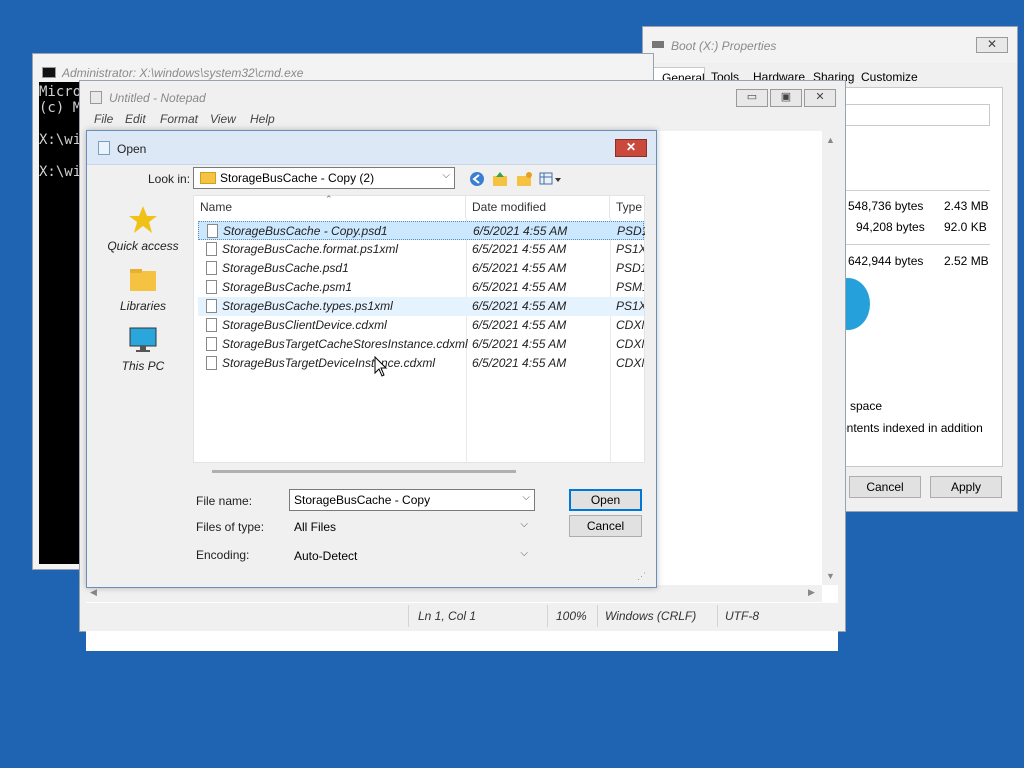 The width and height of the screenshot is (1024, 768). What do you see at coordinates (60, 92) in the screenshot?
I see `console-line: Micro` at bounding box center [60, 92].